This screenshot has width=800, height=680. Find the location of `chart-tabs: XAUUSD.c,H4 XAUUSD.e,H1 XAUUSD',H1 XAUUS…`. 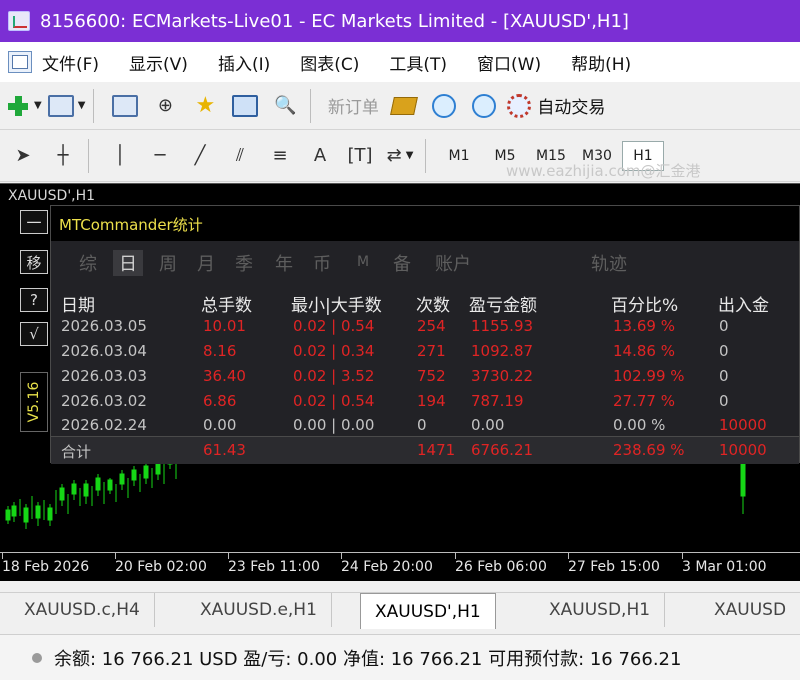

chart-tabs: XAUUSD.c,H4 XAUUSD.e,H1 XAUUSD',H1 XAUUS… is located at coordinates (400, 612).